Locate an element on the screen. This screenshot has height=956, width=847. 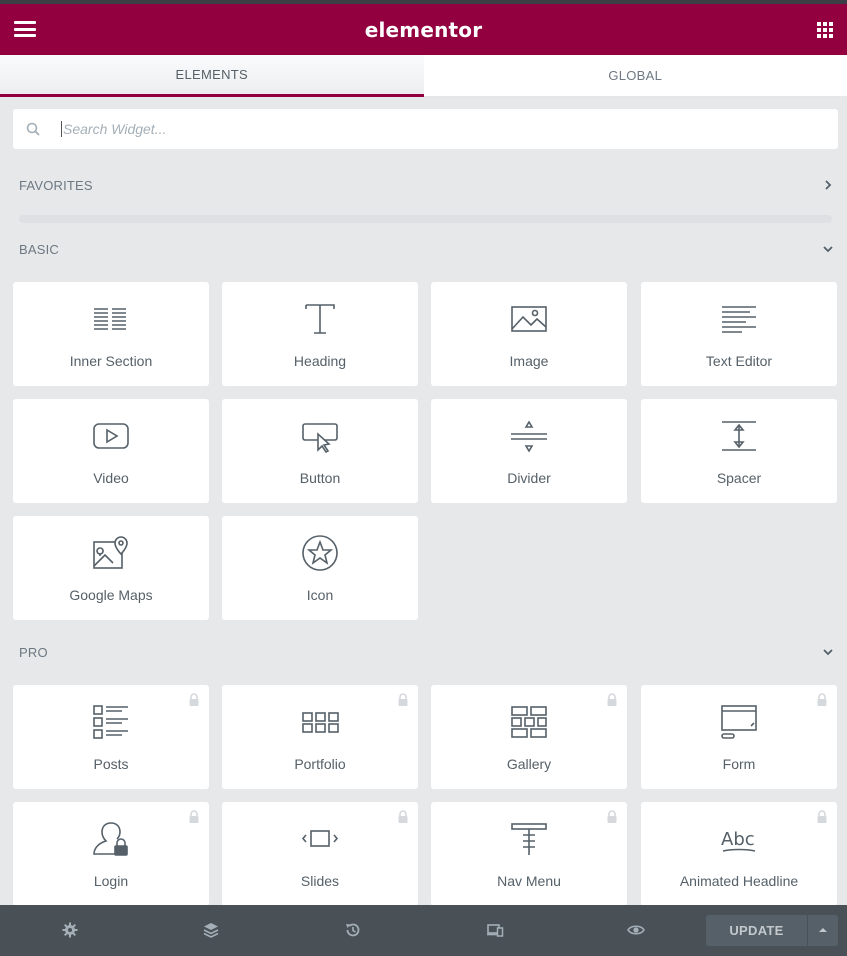
section-pro-title: PRO is located at coordinates (33, 652).